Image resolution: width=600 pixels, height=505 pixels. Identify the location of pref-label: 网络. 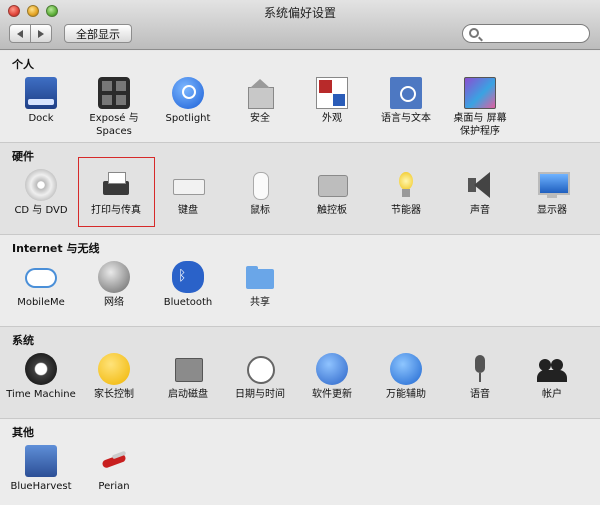
(114, 302).